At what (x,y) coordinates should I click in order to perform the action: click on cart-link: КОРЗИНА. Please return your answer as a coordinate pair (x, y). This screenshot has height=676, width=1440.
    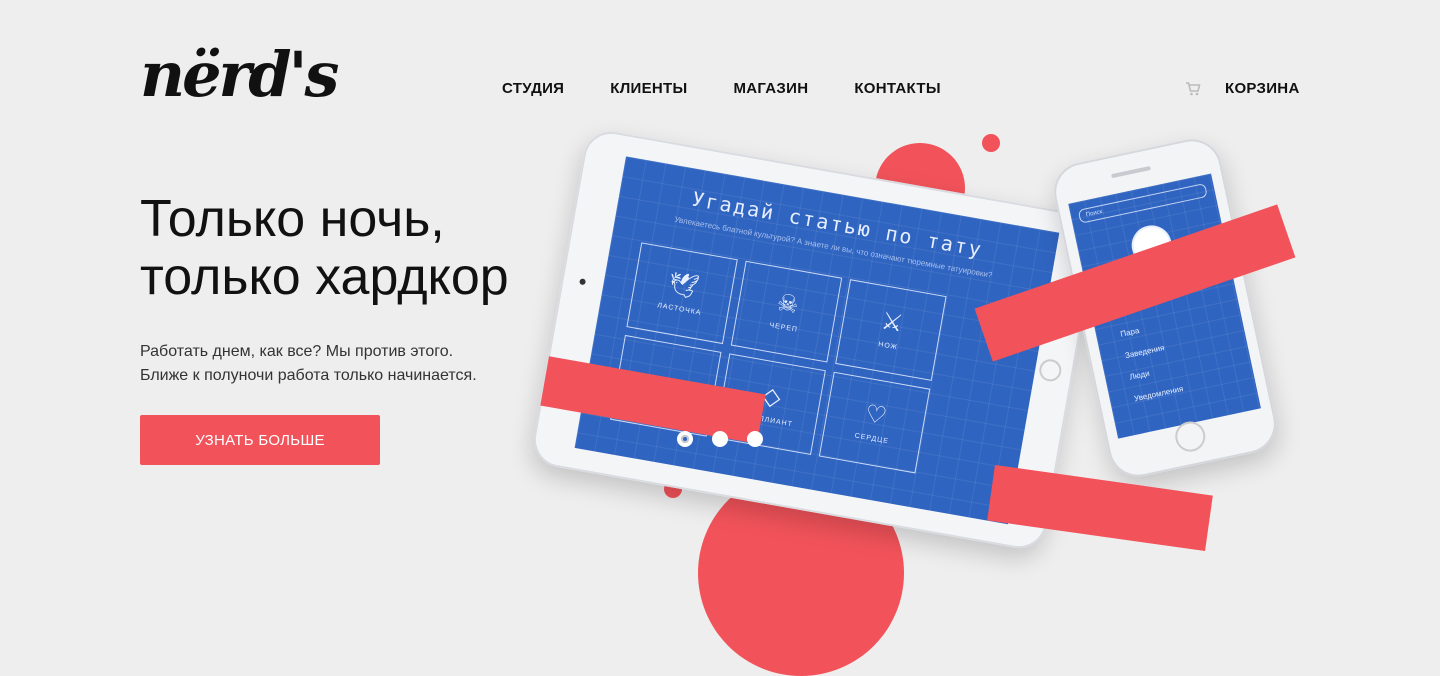
    Looking at the image, I should click on (1242, 88).